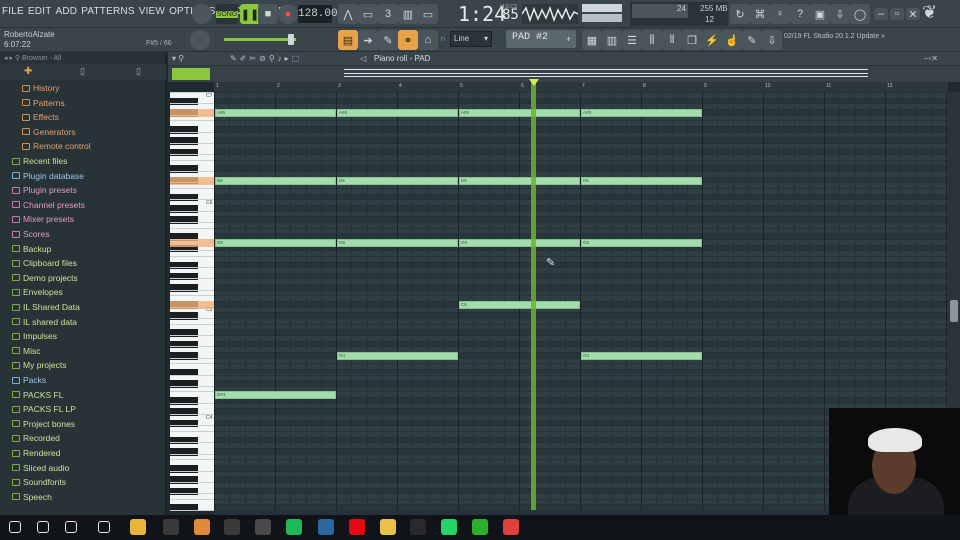  Describe the element at coordinates (15, 527) in the screenshot. I see `windows-icon` at that location.